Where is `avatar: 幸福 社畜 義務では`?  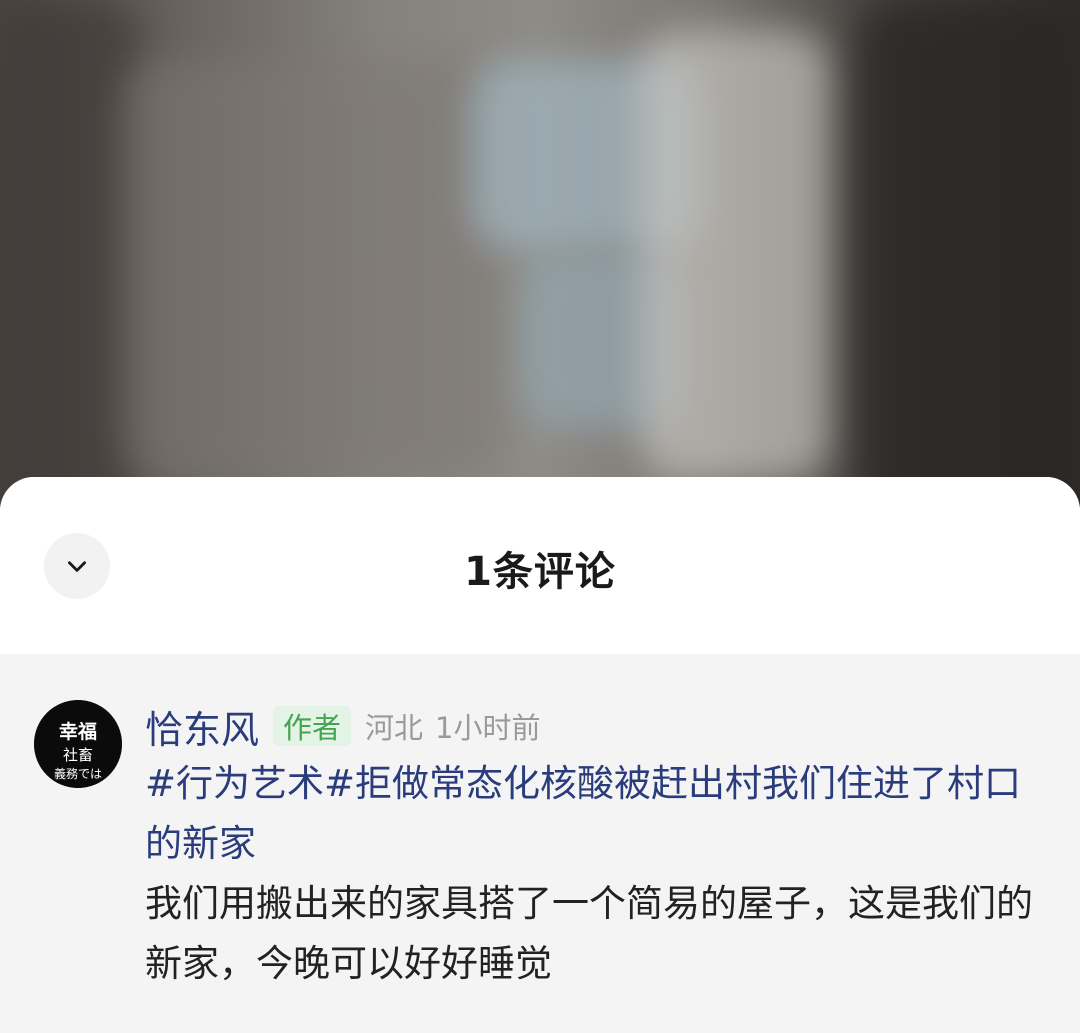 avatar: 幸福 社畜 義務では is located at coordinates (78, 744).